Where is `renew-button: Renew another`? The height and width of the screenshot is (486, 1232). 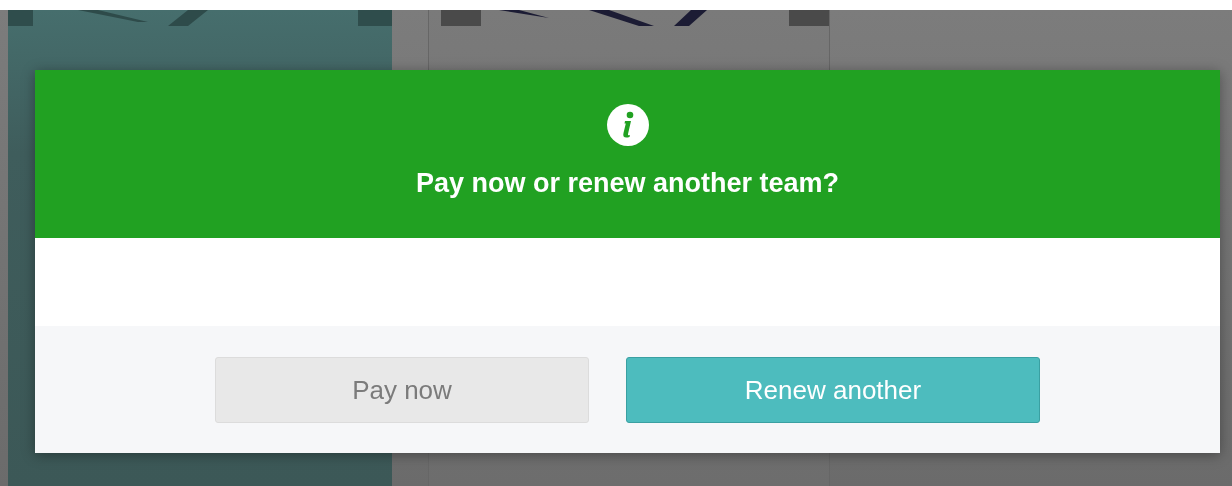 renew-button: Renew another is located at coordinates (833, 390).